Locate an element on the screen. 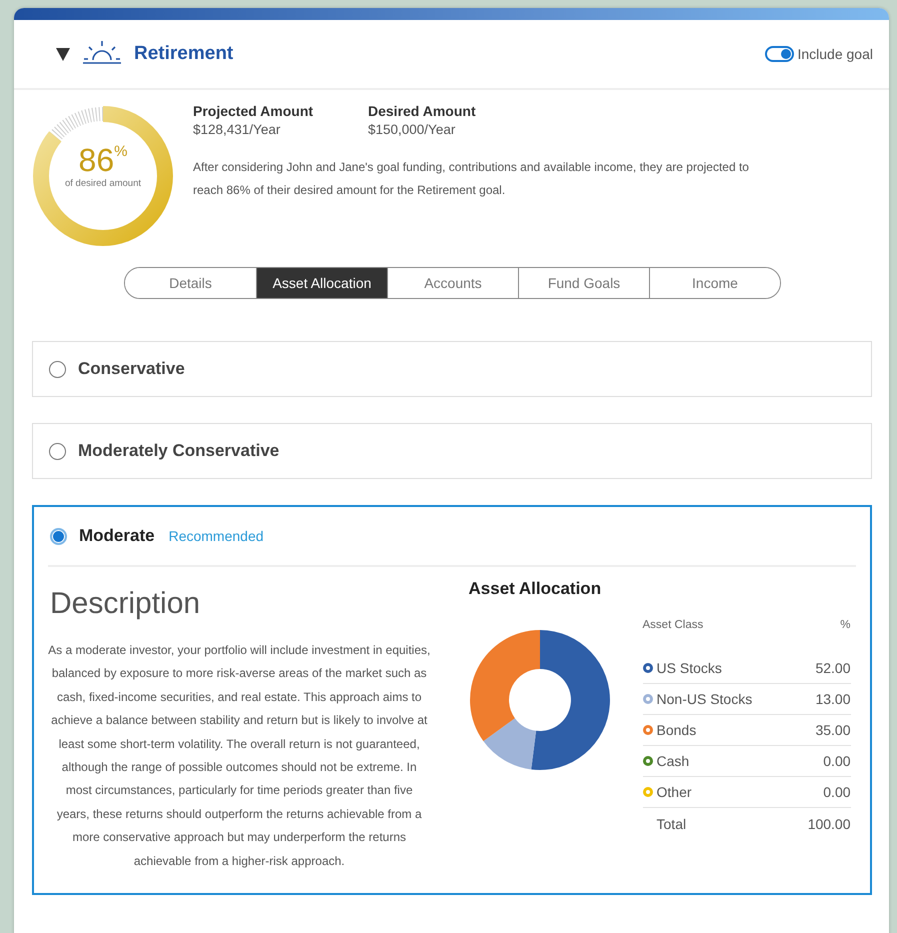  table-cell-text: Cash is located at coordinates (673, 761).